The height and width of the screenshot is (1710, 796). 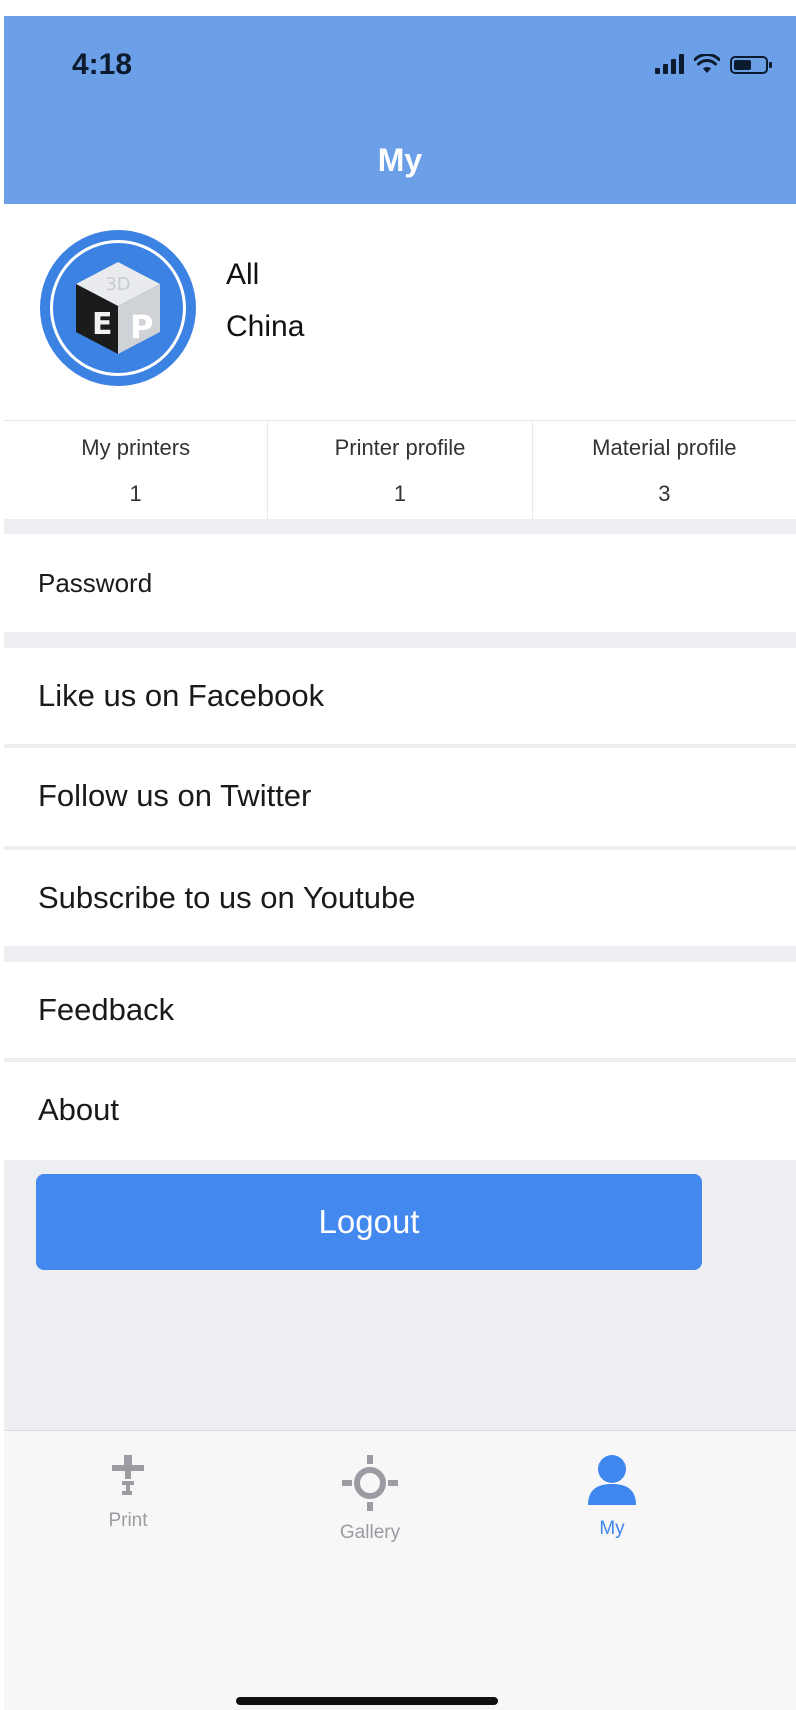 What do you see at coordinates (400, 312) in the screenshot?
I see `profile-card: 3D E P All China` at bounding box center [400, 312].